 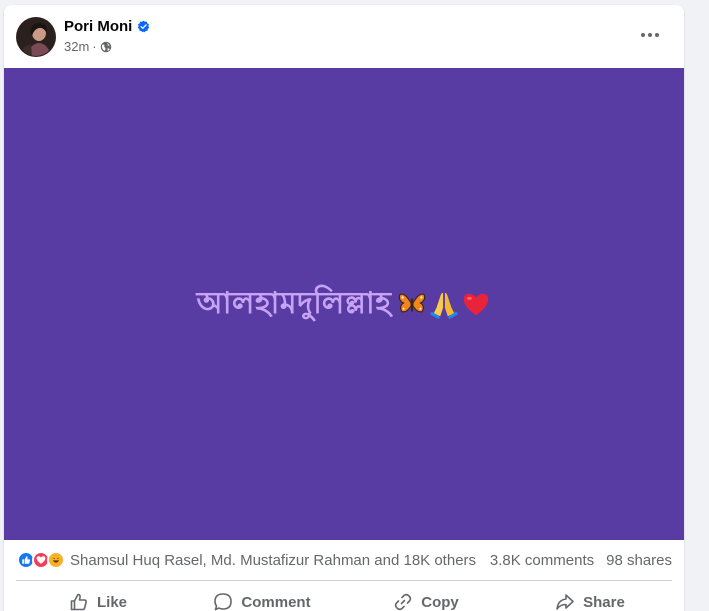 I want to click on comment-count: 3.8K comments, so click(x=542, y=560).